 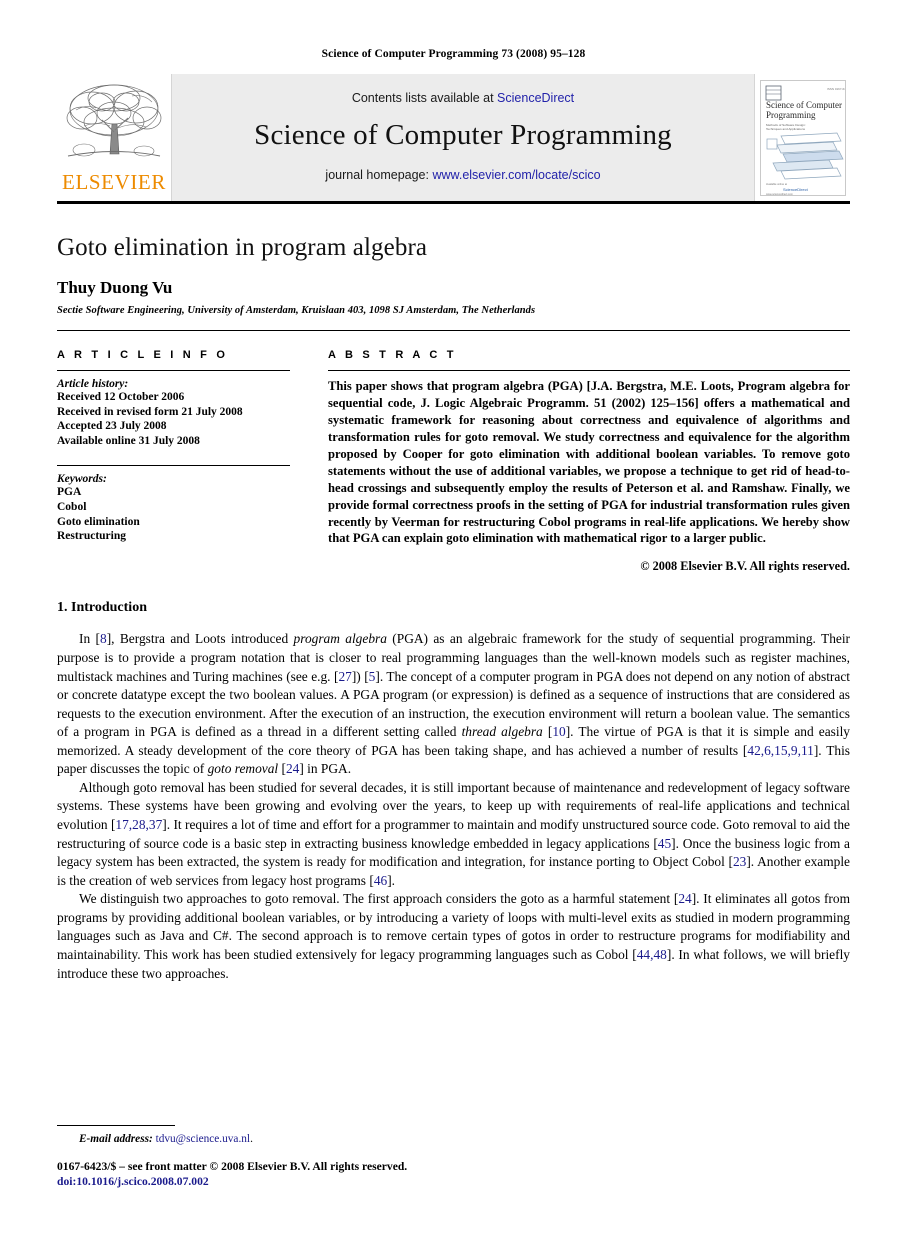 I want to click on svg-text: www.sciencedirect.com, so click(x=779, y=194).